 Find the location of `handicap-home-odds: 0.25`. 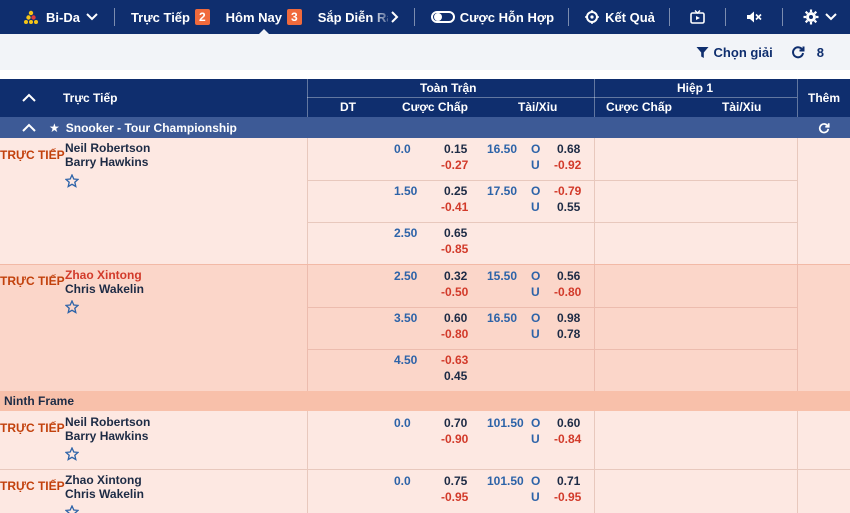

handicap-home-odds: 0.25 is located at coordinates (455, 191).